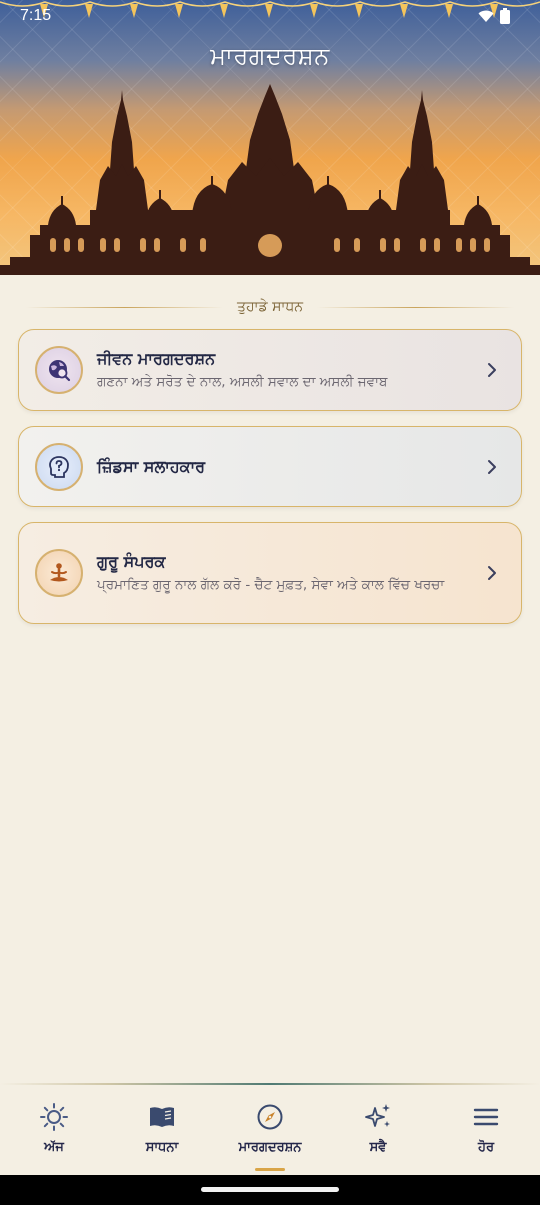 This screenshot has height=1205, width=540. Describe the element at coordinates (270, 1169) in the screenshot. I see `active-indicator` at that location.